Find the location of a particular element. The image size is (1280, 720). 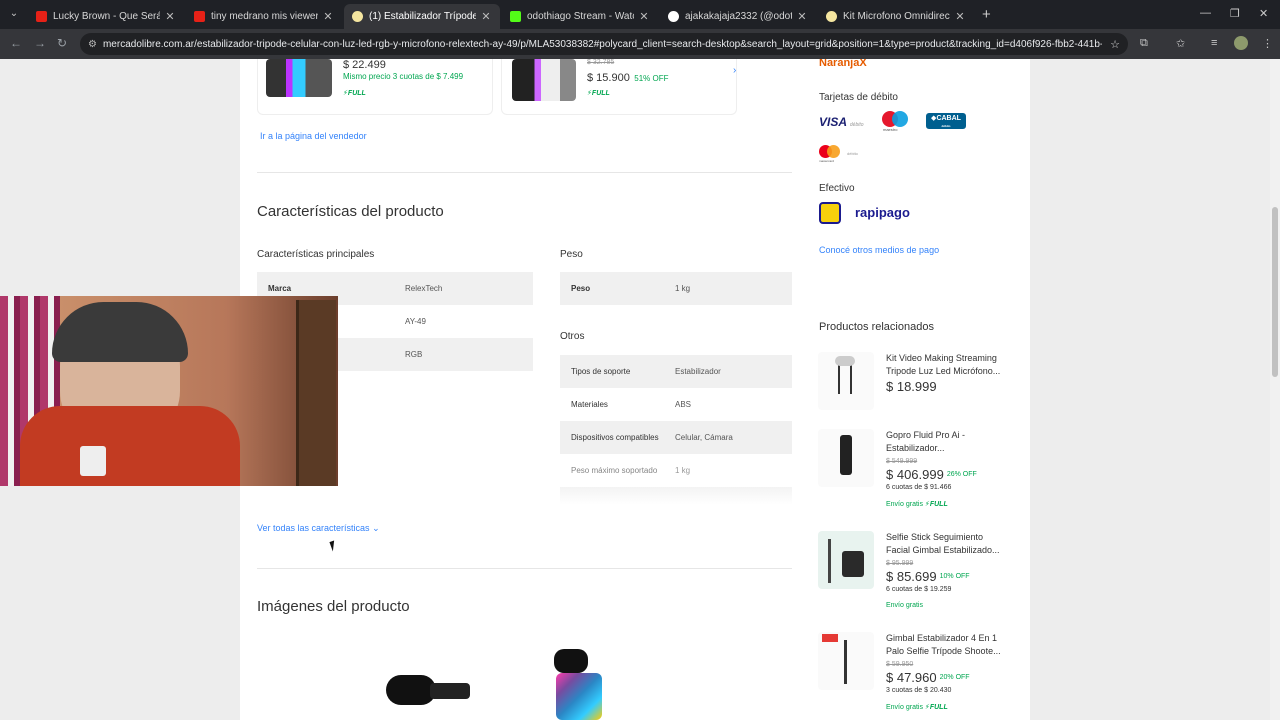

other-payment-methods-link: Conocé otros medios de pago is located at coordinates (879, 250).